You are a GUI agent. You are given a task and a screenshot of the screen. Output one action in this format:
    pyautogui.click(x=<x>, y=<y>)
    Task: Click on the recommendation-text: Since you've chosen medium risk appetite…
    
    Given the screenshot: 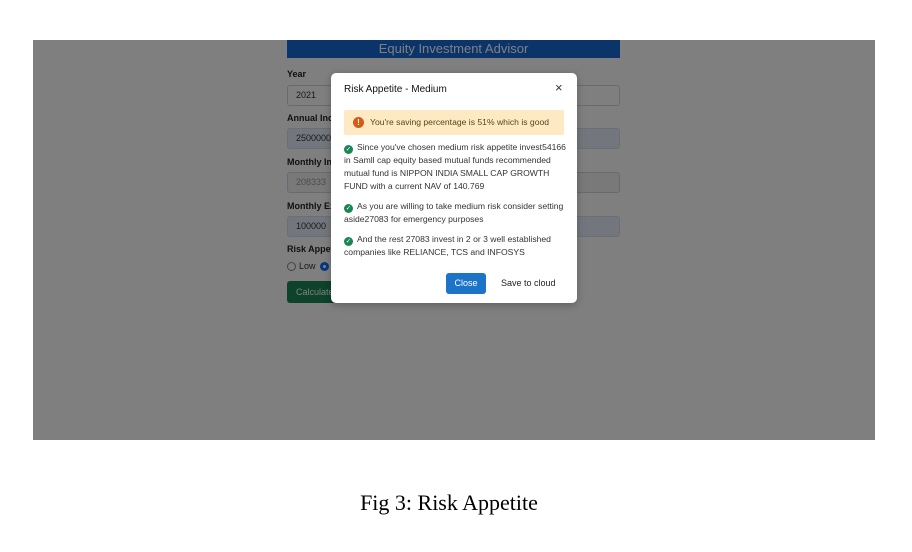 What is the action you would take?
    pyautogui.click(x=455, y=166)
    